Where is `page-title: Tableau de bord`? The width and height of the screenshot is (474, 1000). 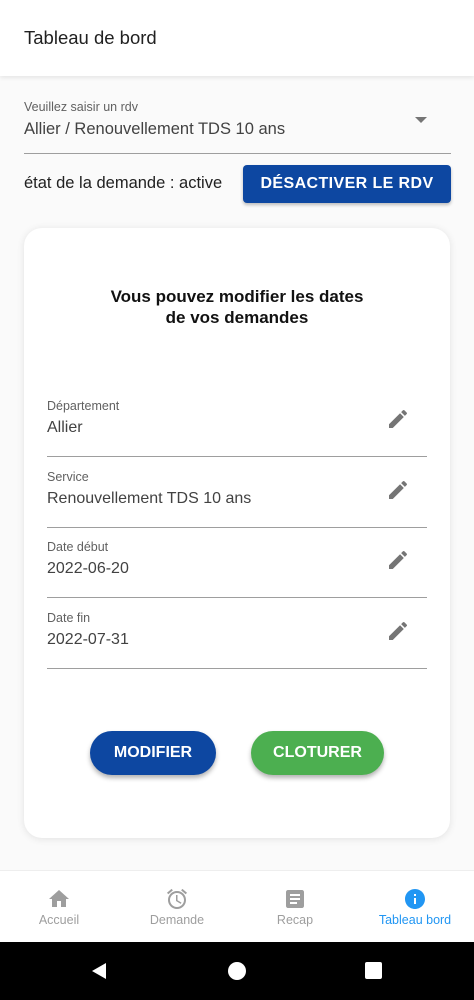
page-title: Tableau de bord is located at coordinates (90, 37).